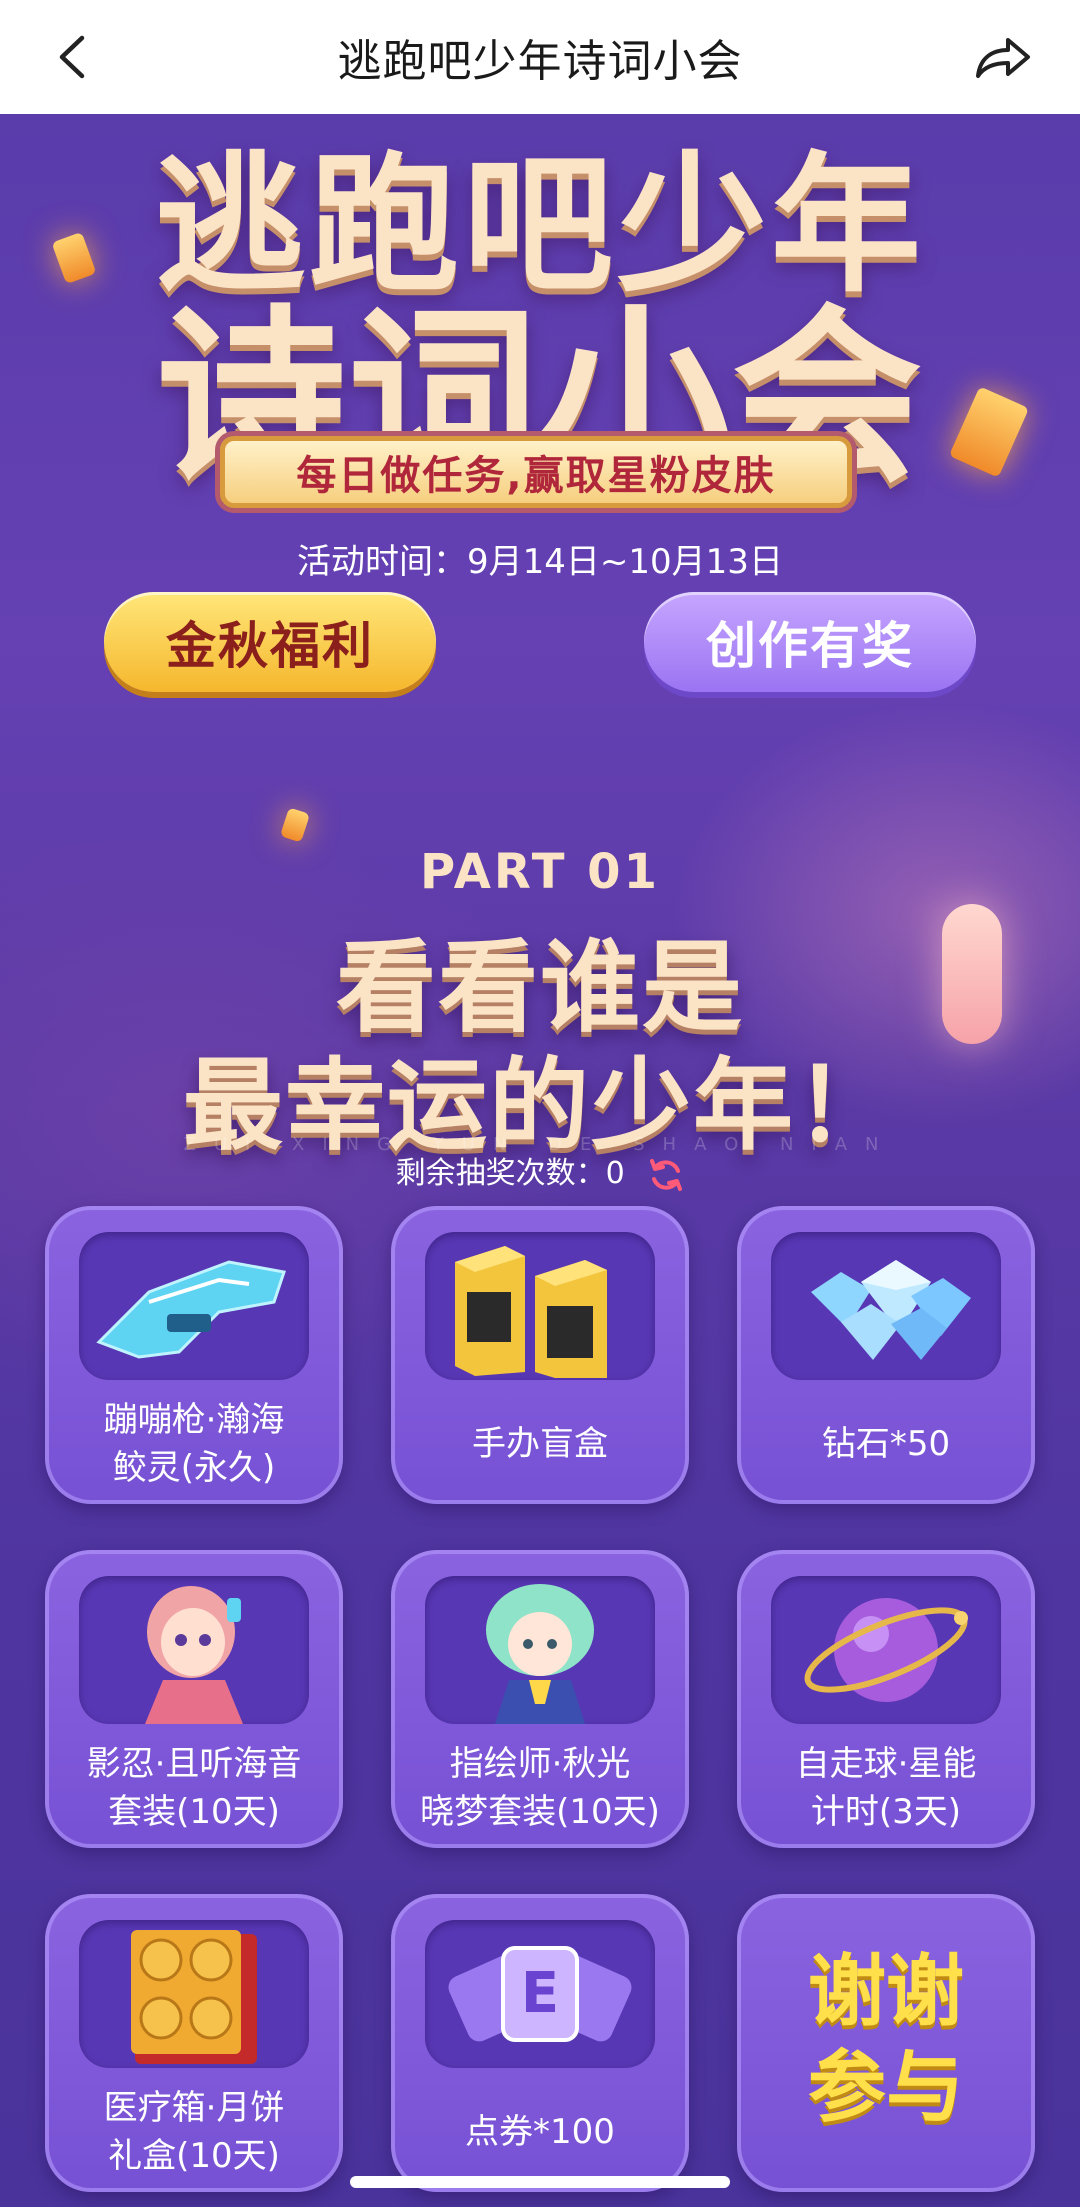 The image size is (1080, 2207). What do you see at coordinates (270, 642) in the screenshot?
I see `autumn-welfare-button: 金秋福利` at bounding box center [270, 642].